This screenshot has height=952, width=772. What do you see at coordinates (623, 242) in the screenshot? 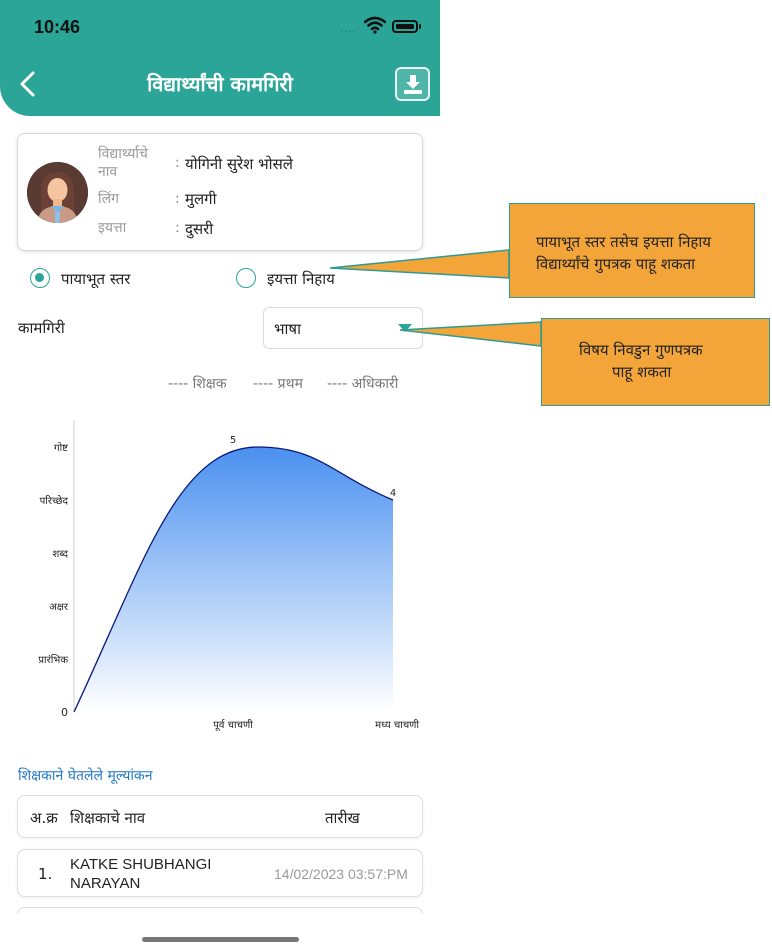
I see `radio-callout-line1: पायाभूत स्तर तसेच इयत्ता निहाय` at bounding box center [623, 242].